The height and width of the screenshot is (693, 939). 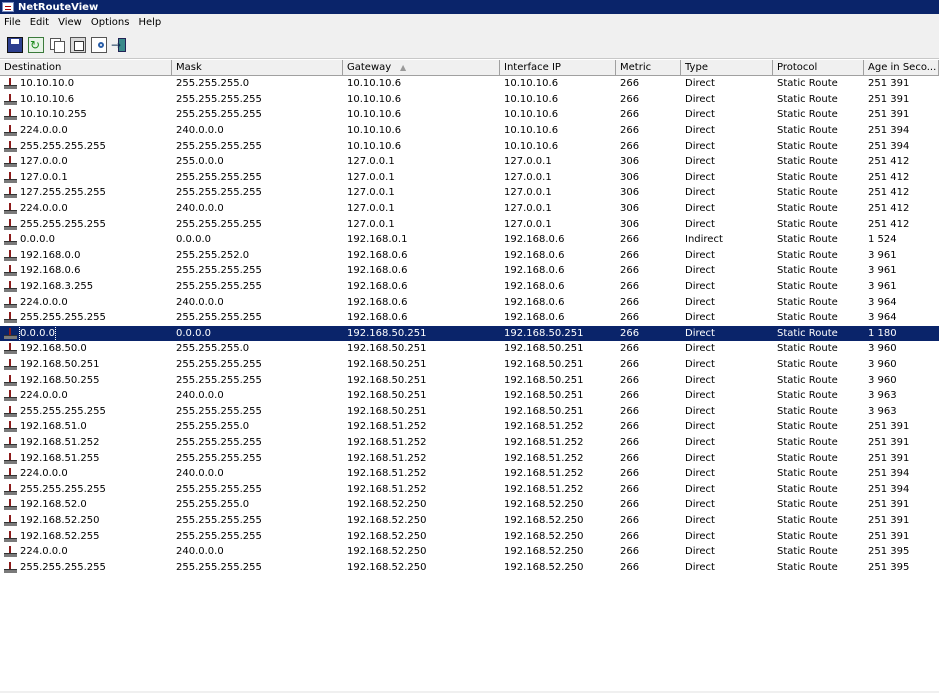 I want to click on cell-destination: 192.168.50.251, so click(x=86, y=364).